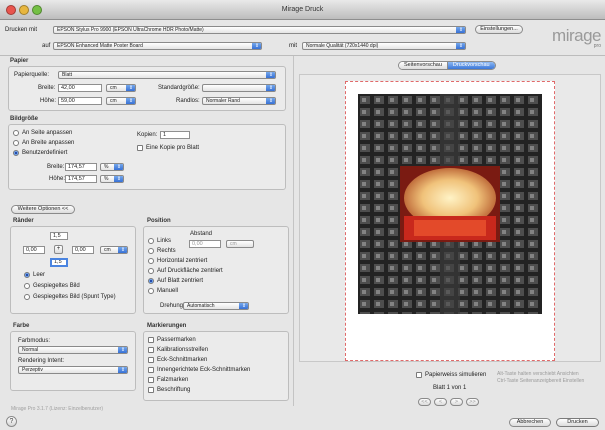  Describe the element at coordinates (151, 281) in the screenshot. I see `radio-sheet` at that location.